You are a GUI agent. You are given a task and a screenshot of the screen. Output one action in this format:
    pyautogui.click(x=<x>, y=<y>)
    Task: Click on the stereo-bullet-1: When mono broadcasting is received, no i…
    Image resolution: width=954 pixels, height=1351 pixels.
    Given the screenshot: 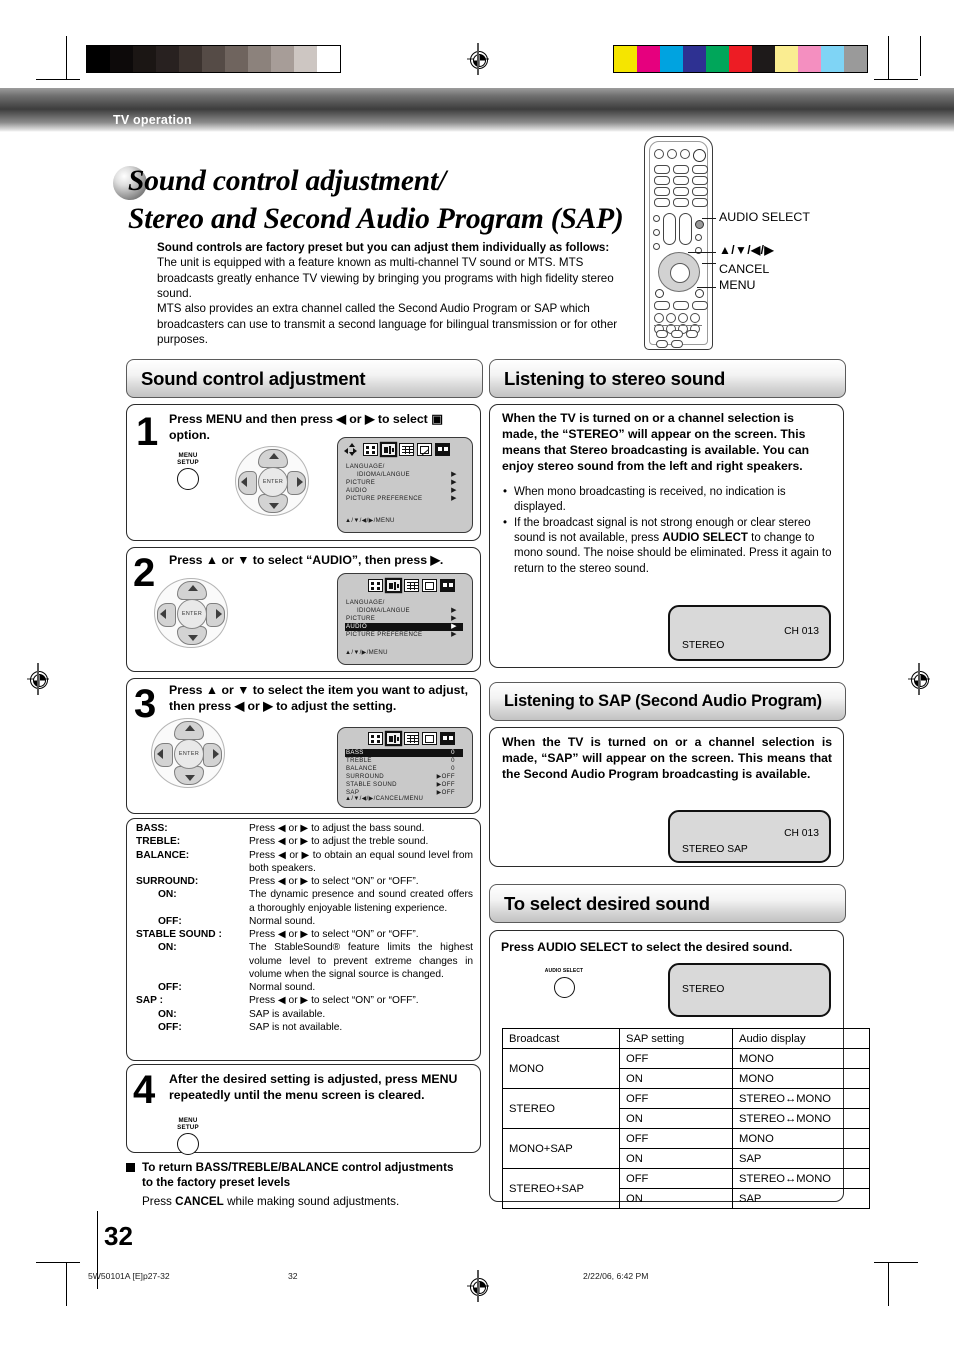 What is the action you would take?
    pyautogui.click(x=673, y=500)
    